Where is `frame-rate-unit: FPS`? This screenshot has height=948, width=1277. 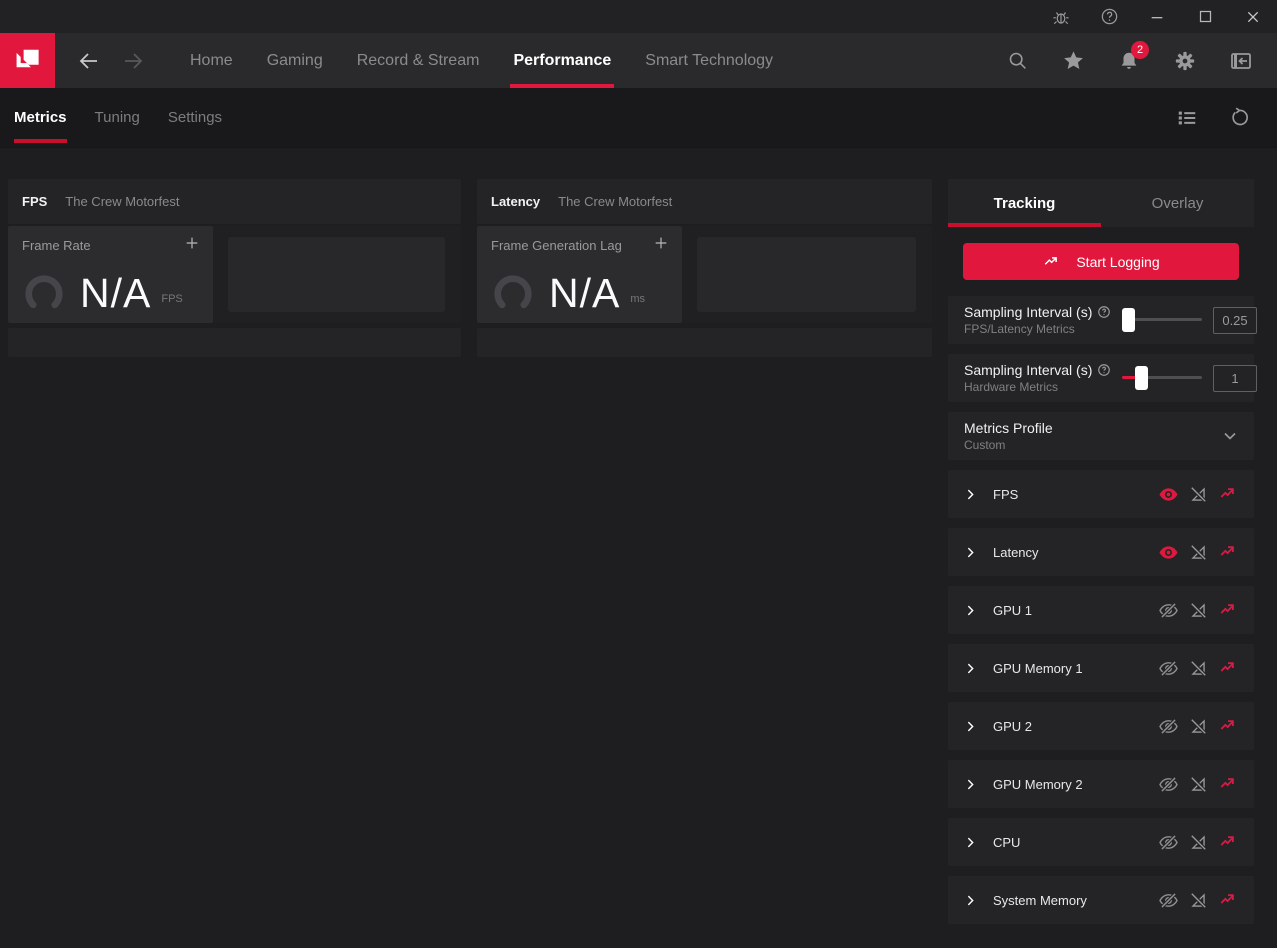 frame-rate-unit: FPS is located at coordinates (172, 298).